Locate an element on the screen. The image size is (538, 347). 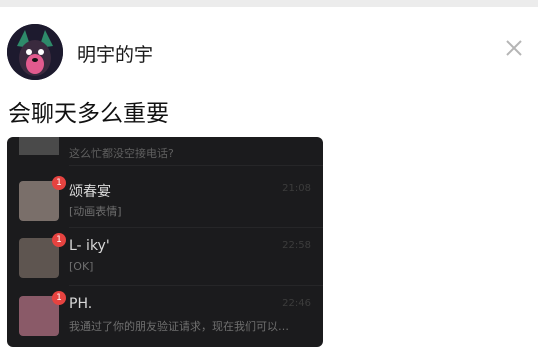
close-icon is located at coordinates (514, 48).